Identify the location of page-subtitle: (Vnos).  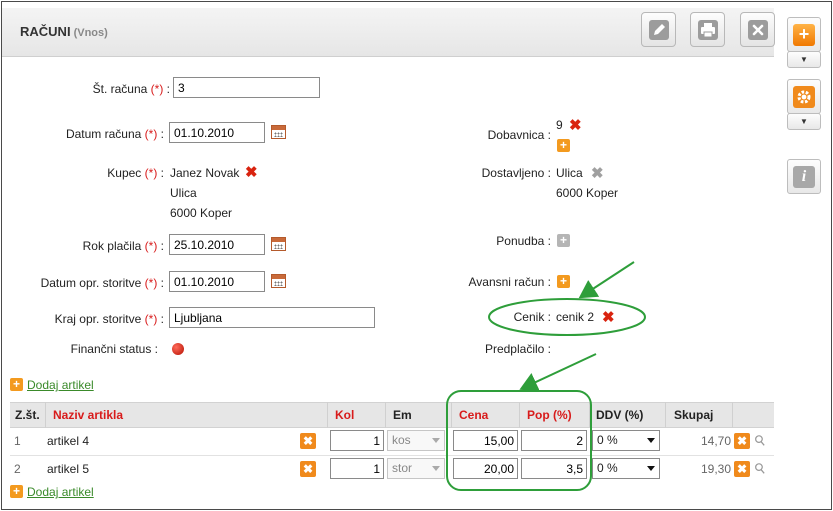
(90, 33).